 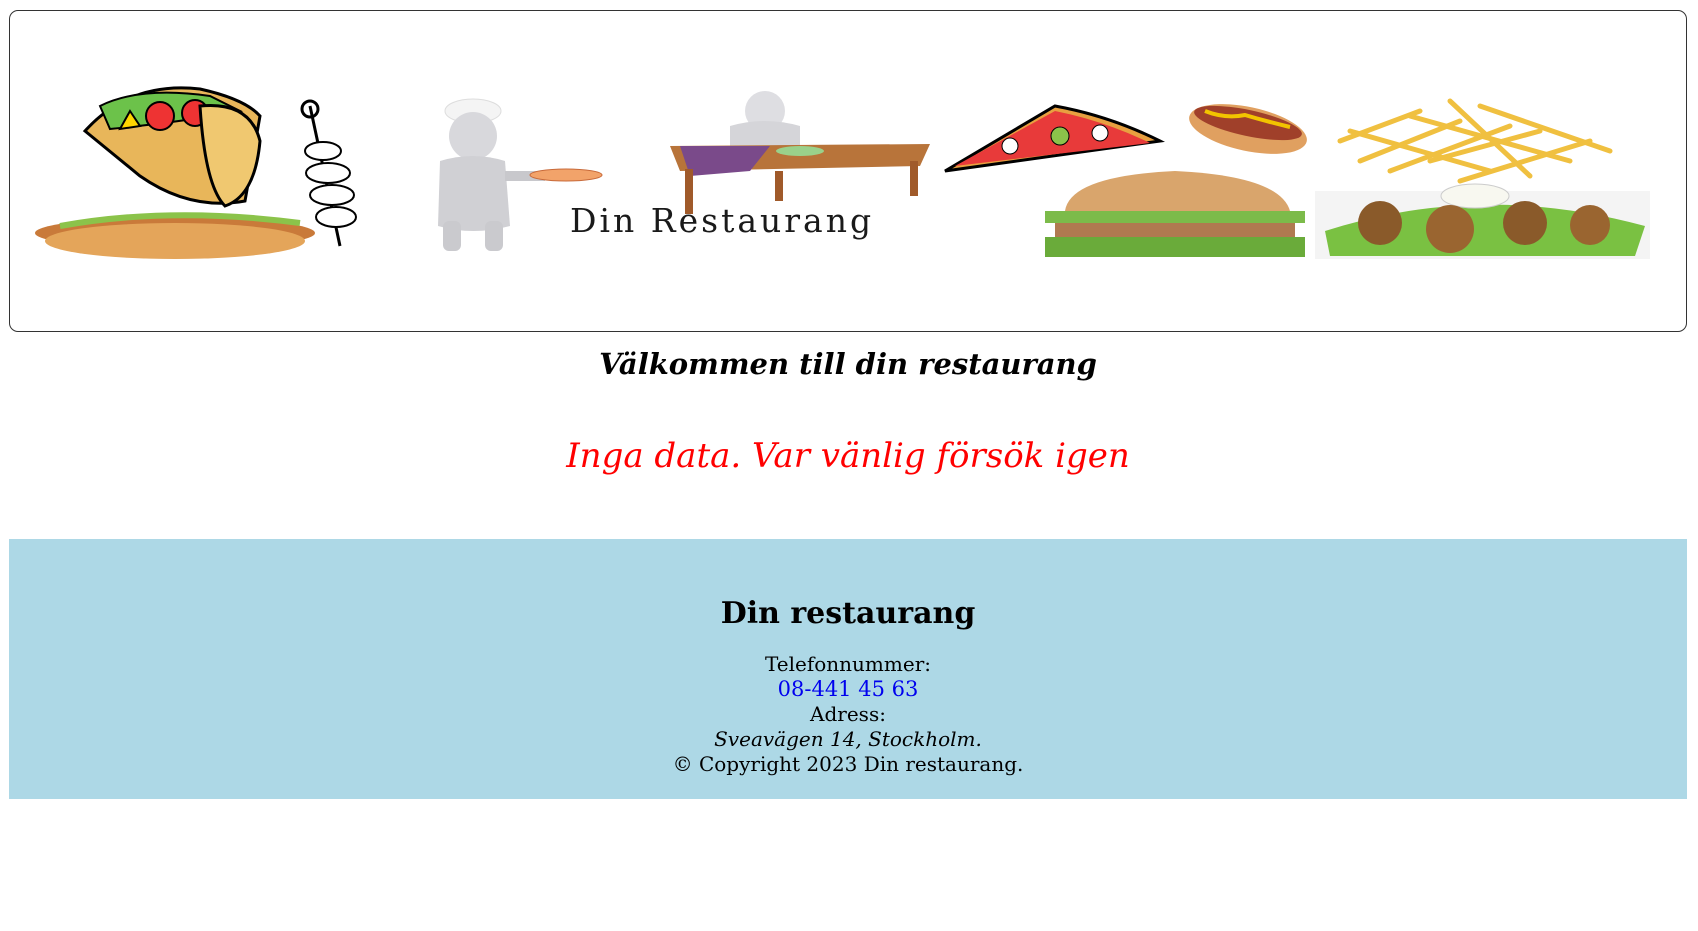 What do you see at coordinates (848, 613) in the screenshot?
I see `footer-title: Din restaurang` at bounding box center [848, 613].